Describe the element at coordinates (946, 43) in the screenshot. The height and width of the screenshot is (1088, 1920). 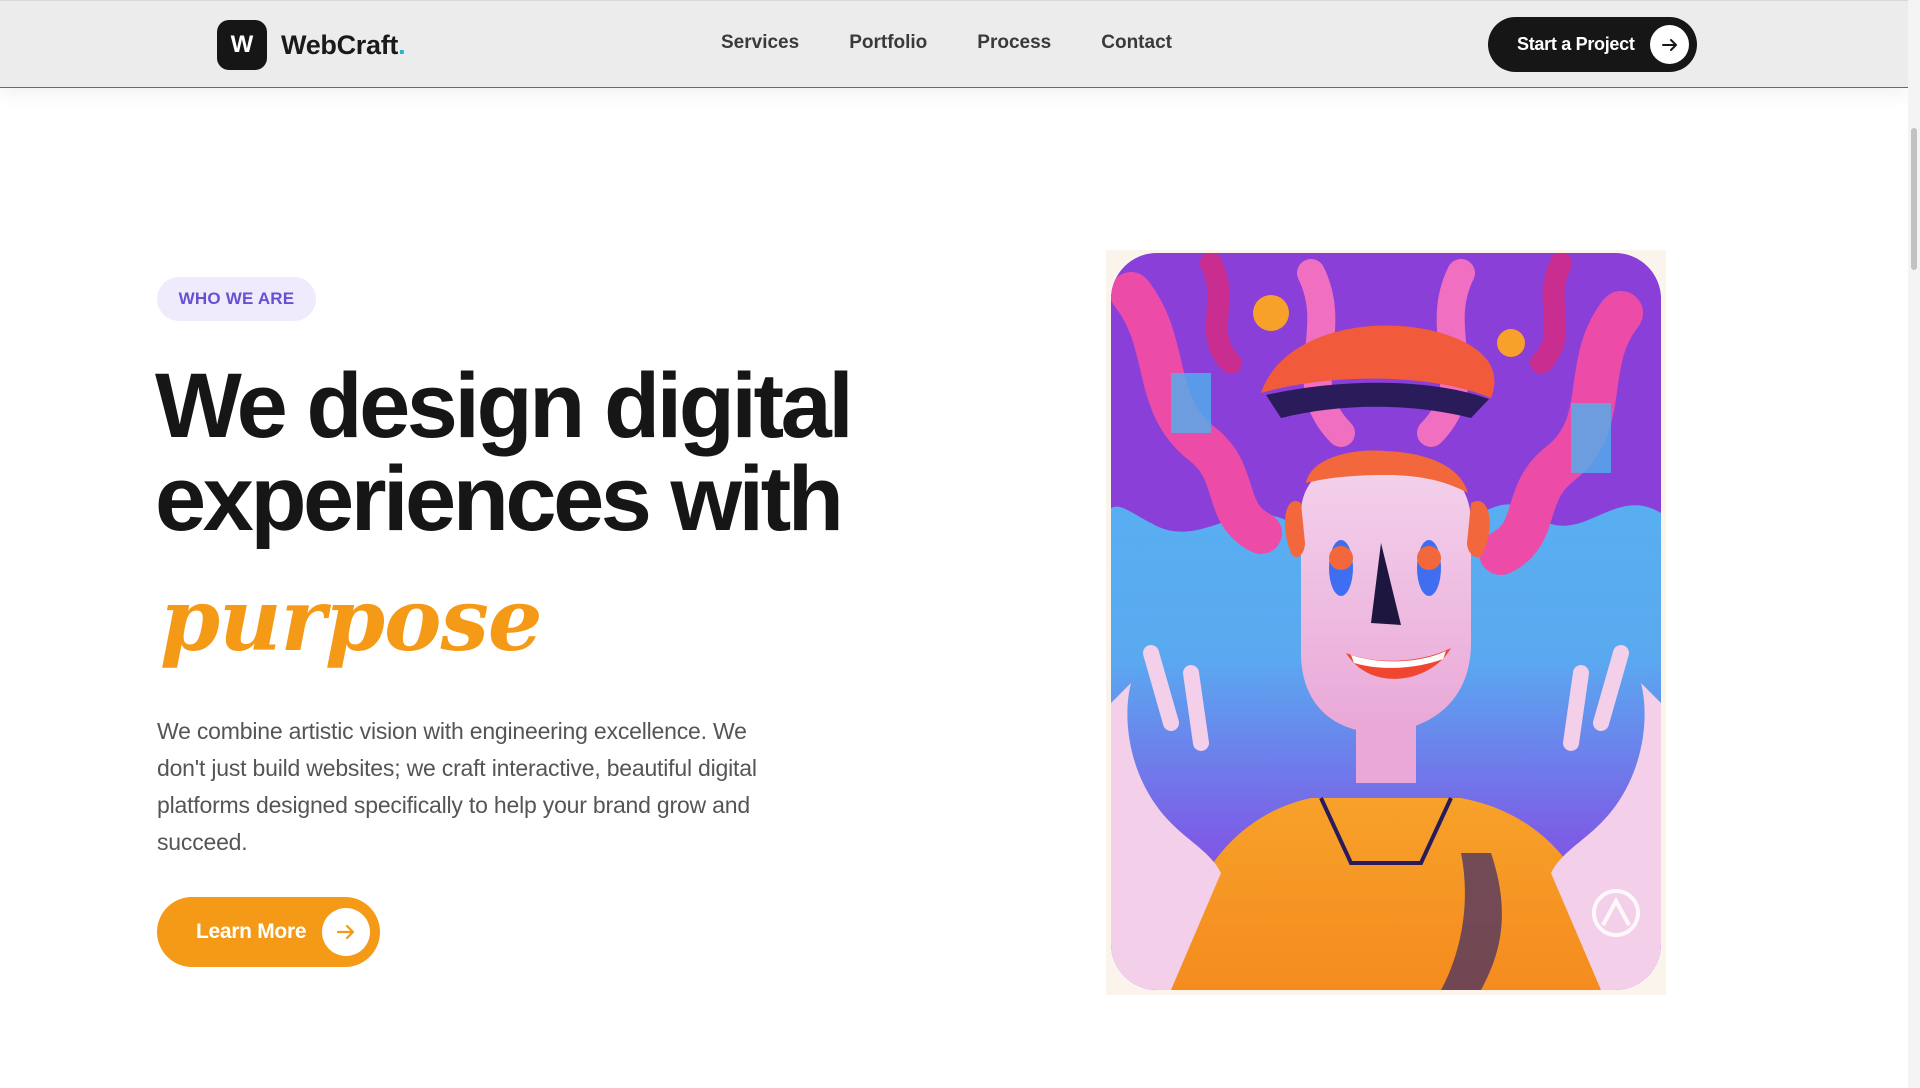
I see `main-nav: Services Portfolio Process Contact` at that location.